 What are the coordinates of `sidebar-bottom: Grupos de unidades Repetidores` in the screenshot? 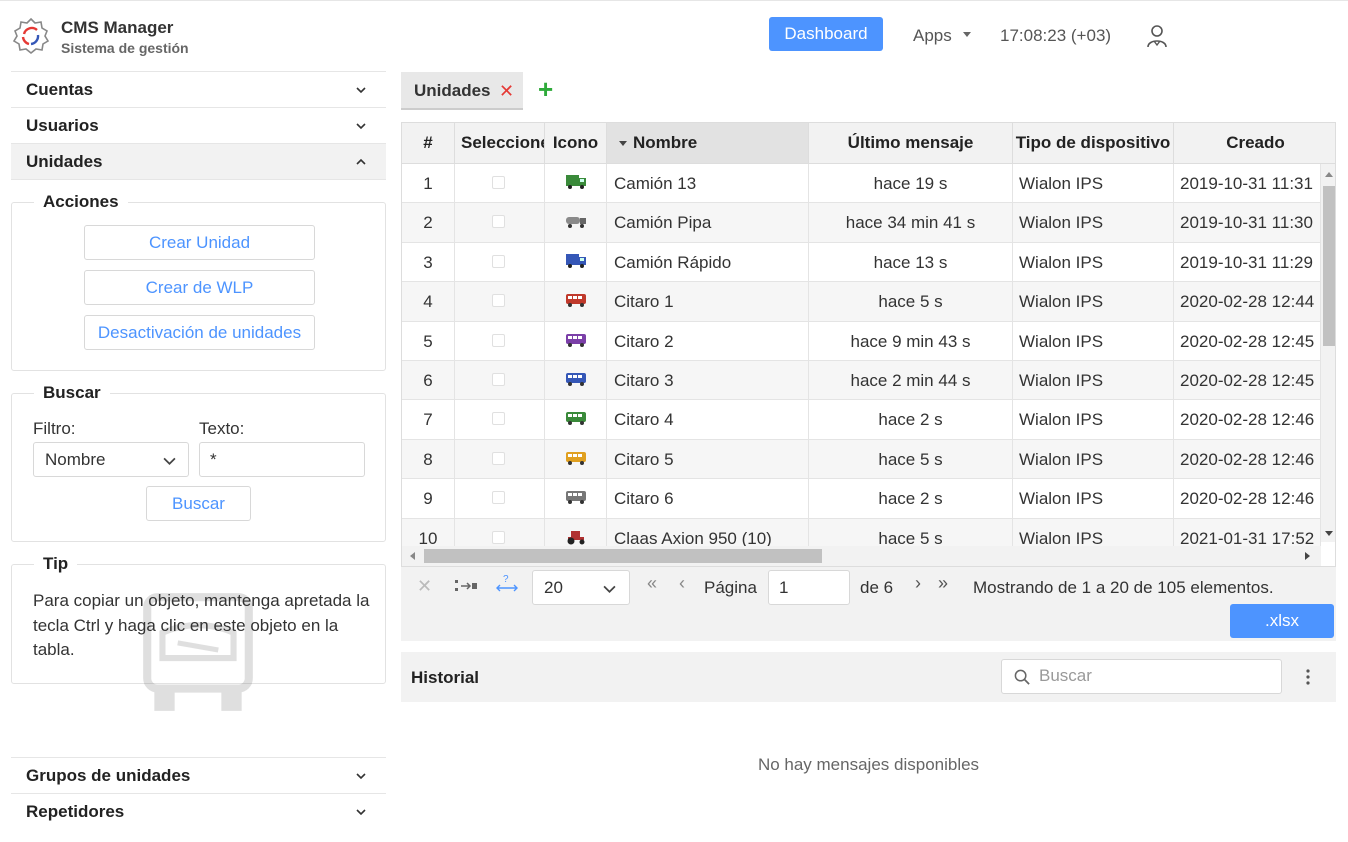 It's located at (198, 793).